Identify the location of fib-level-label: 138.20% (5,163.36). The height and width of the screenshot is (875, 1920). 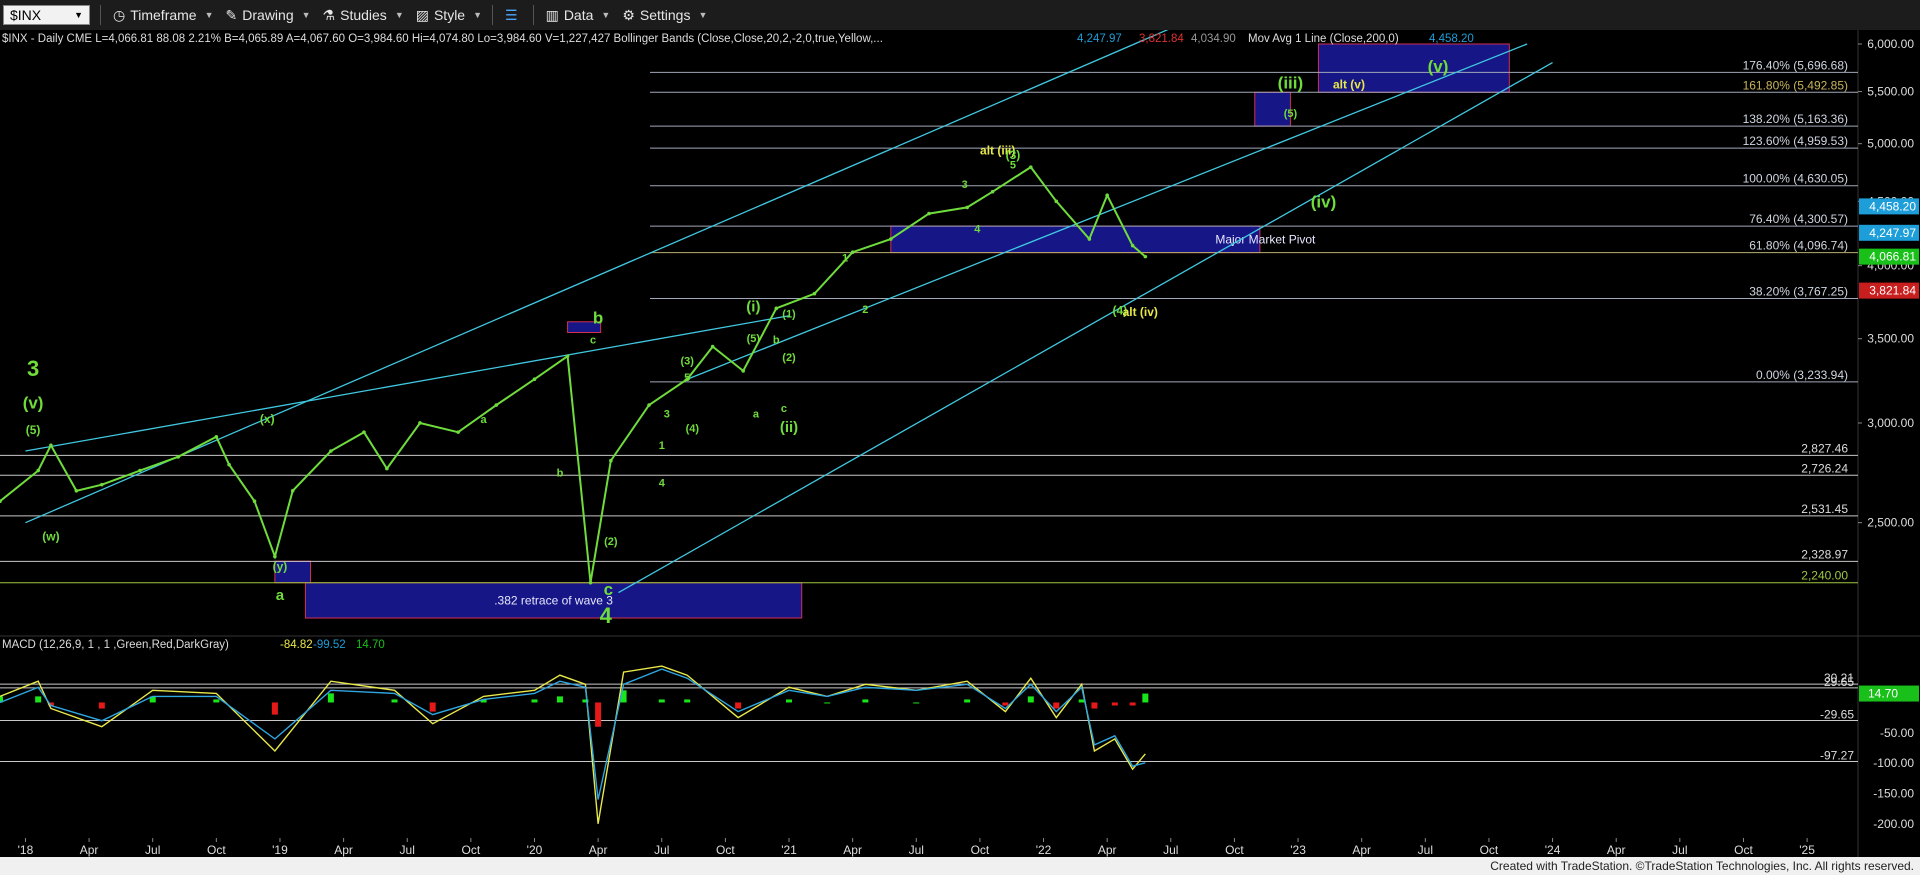
(1795, 119).